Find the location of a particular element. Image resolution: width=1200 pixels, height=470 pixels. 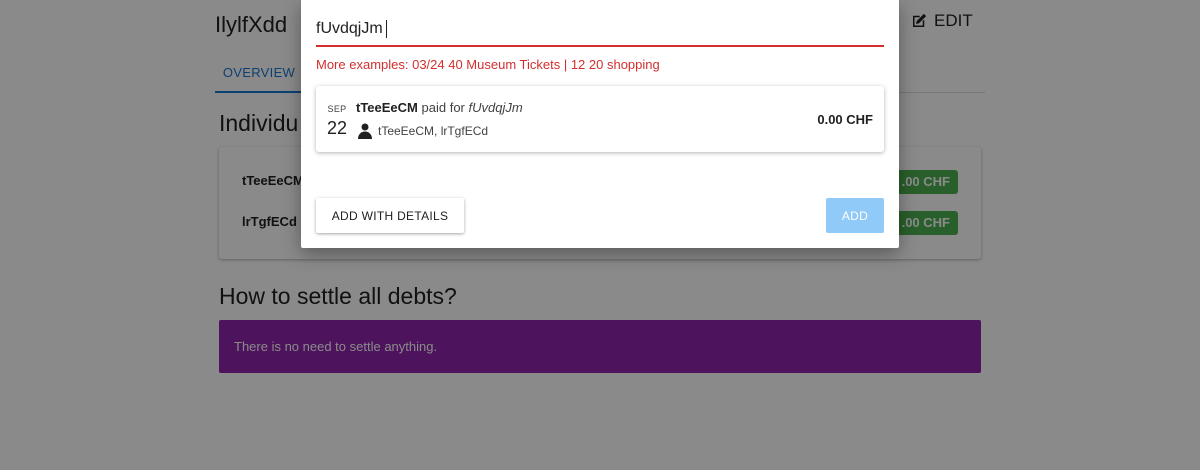

payer-name: tTeeEeCM is located at coordinates (387, 107).